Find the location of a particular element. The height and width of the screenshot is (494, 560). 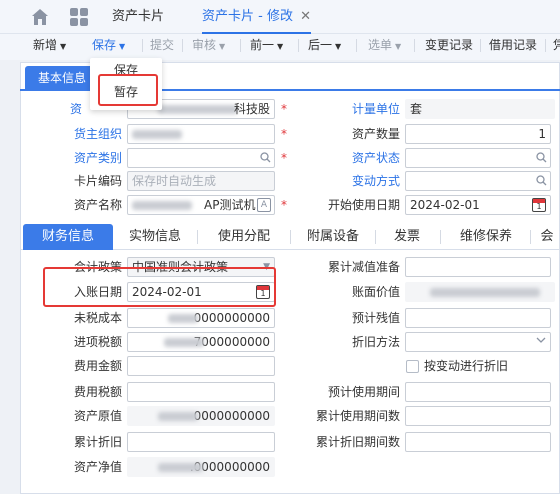

toolbar: 新增 ▼ 保存 ▼ 提交 审核 ▼ 前一 ▼ 后一 ▼ 选单 ▼ 变更记录 借用记录 凭 is located at coordinates (280, 47).